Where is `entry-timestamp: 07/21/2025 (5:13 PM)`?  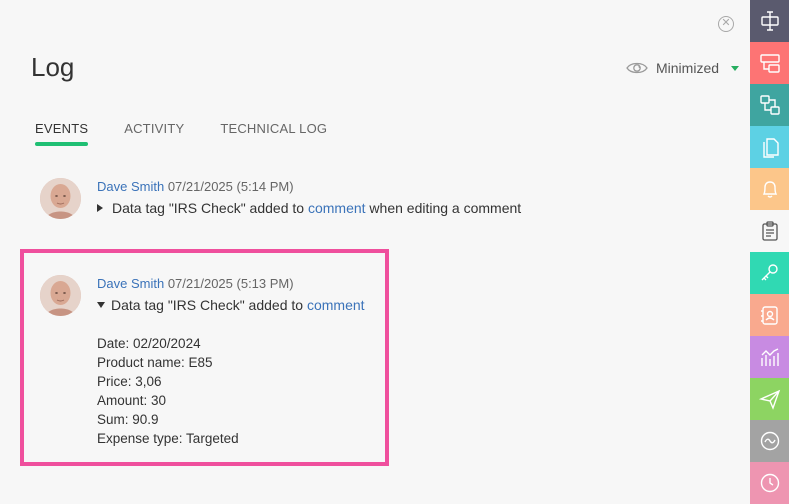 entry-timestamp: 07/21/2025 (5:13 PM) is located at coordinates (230, 283).